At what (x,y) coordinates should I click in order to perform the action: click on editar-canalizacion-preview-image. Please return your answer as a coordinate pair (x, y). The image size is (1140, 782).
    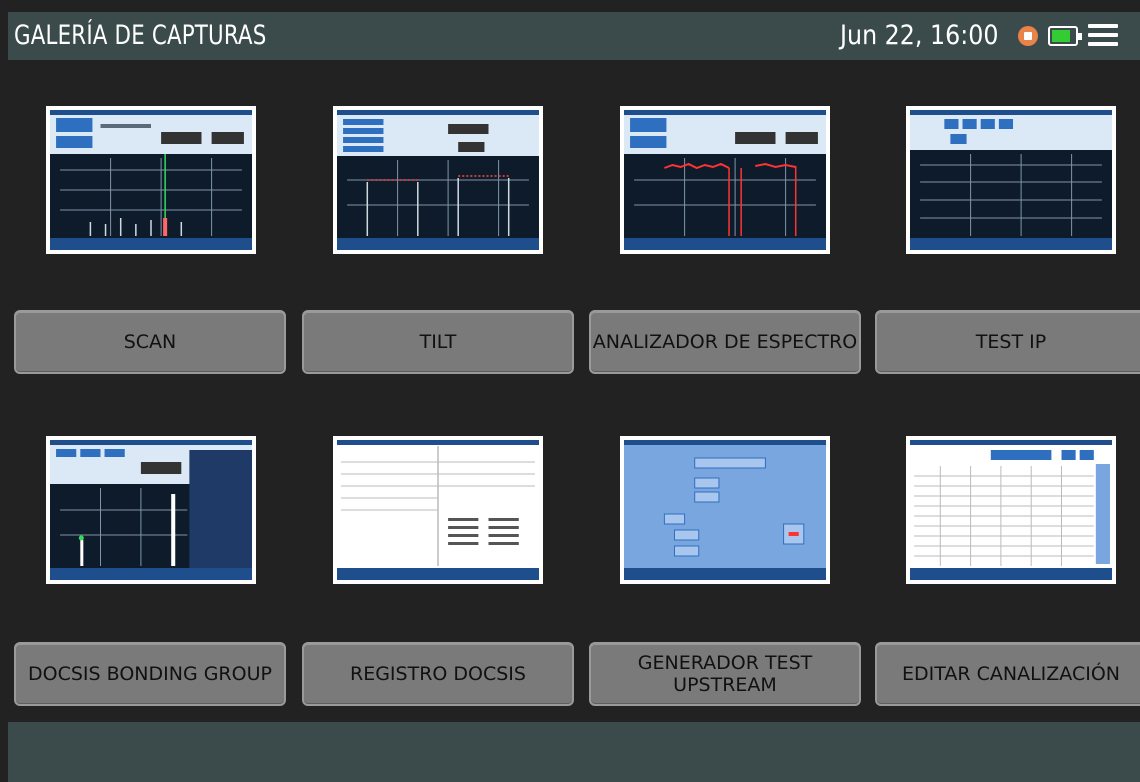
    Looking at the image, I should click on (1011, 510).